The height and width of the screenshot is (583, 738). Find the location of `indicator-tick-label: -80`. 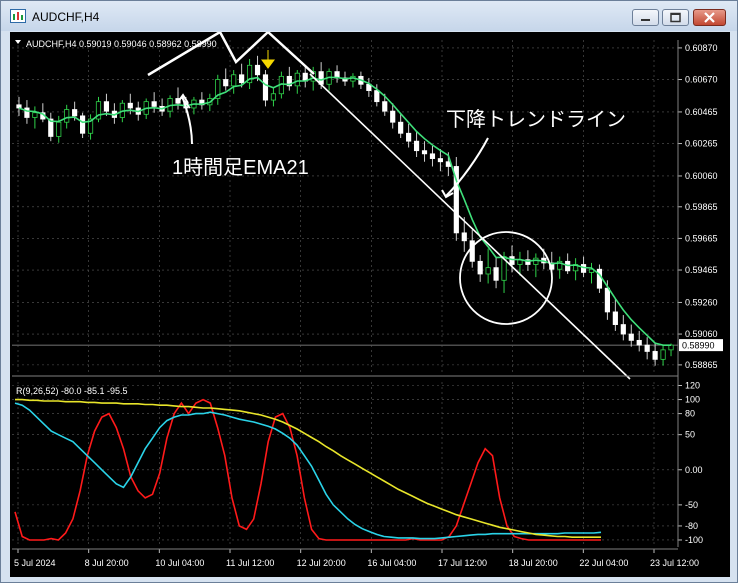

indicator-tick-label: -80 is located at coordinates (691, 526).